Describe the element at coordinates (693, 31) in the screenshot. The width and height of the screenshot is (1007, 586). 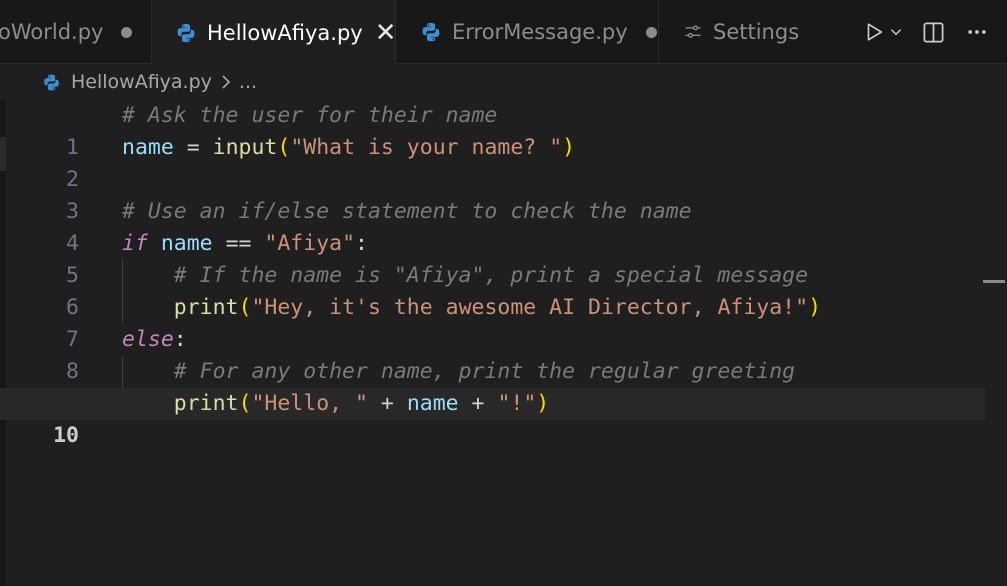
I see `settings-sliders-icon` at that location.